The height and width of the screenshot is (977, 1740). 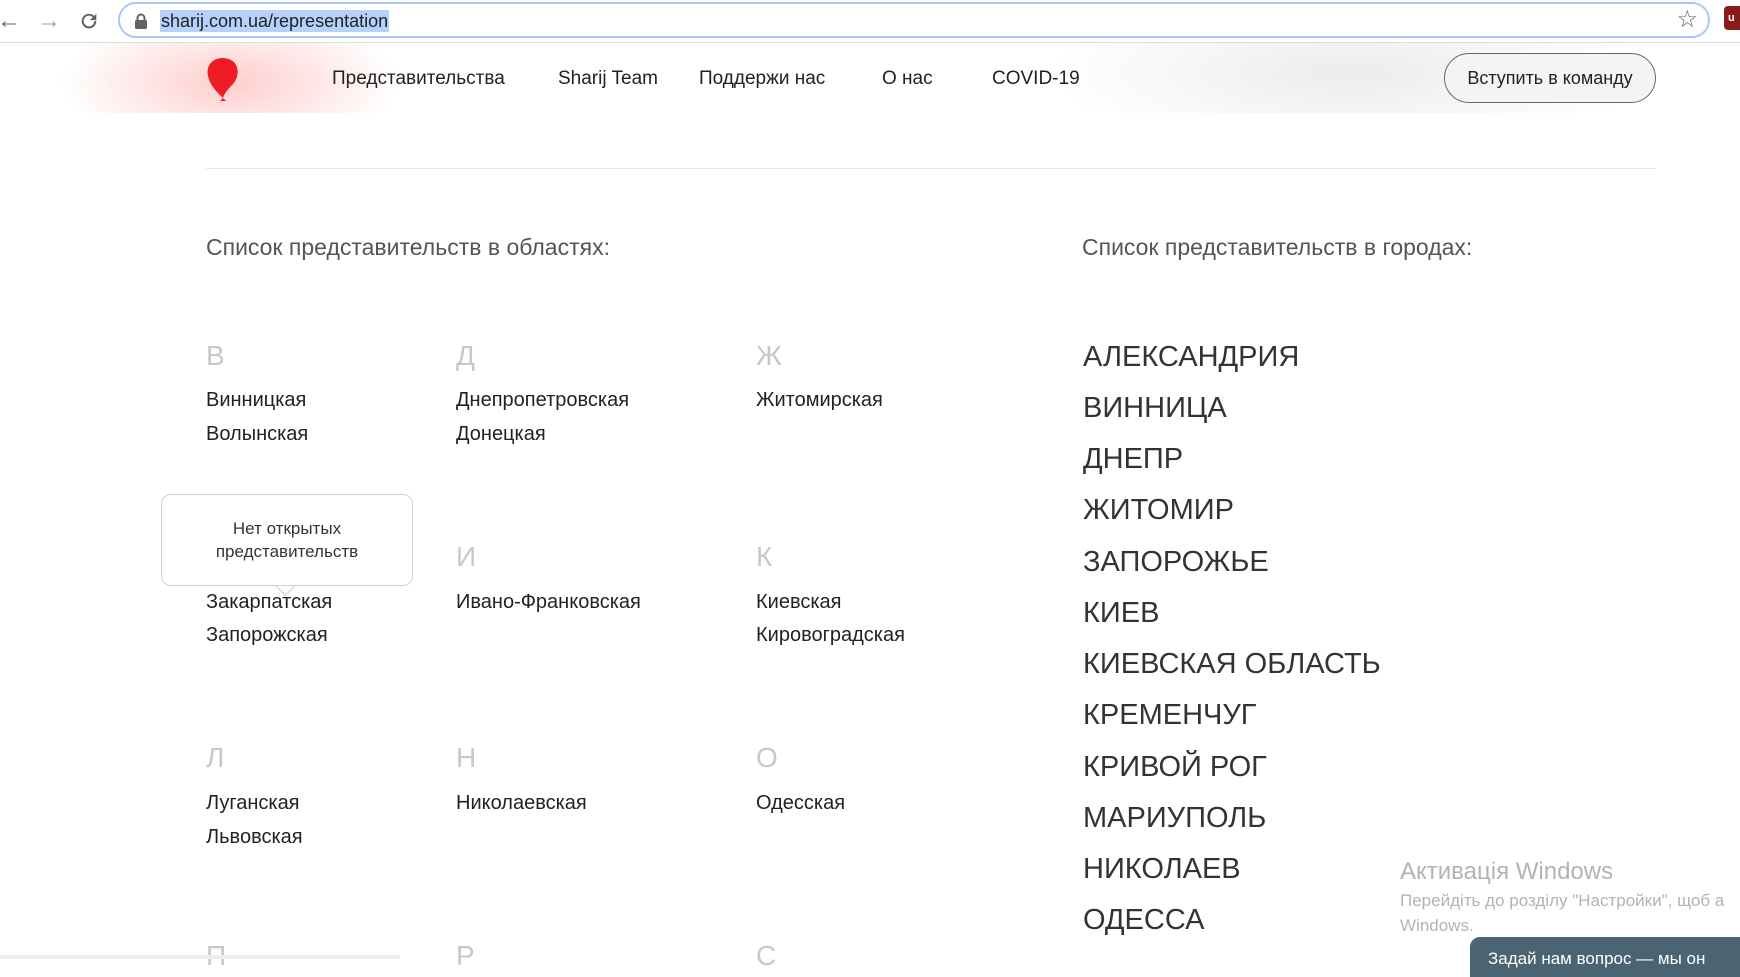 I want to click on ublock-extension-icon: u, so click(x=1732, y=18).